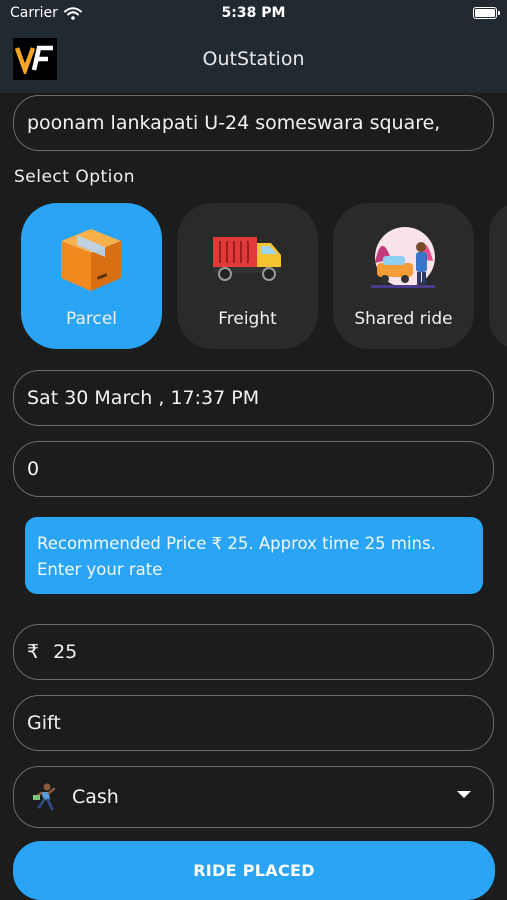  What do you see at coordinates (254, 870) in the screenshot?
I see `ride-placed-button: RIDE PLACED` at bounding box center [254, 870].